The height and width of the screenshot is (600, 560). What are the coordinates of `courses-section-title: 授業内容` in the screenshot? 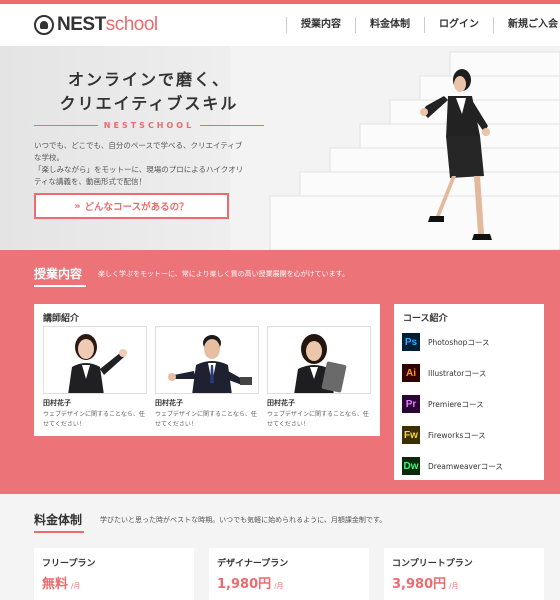 It's located at (60, 277).